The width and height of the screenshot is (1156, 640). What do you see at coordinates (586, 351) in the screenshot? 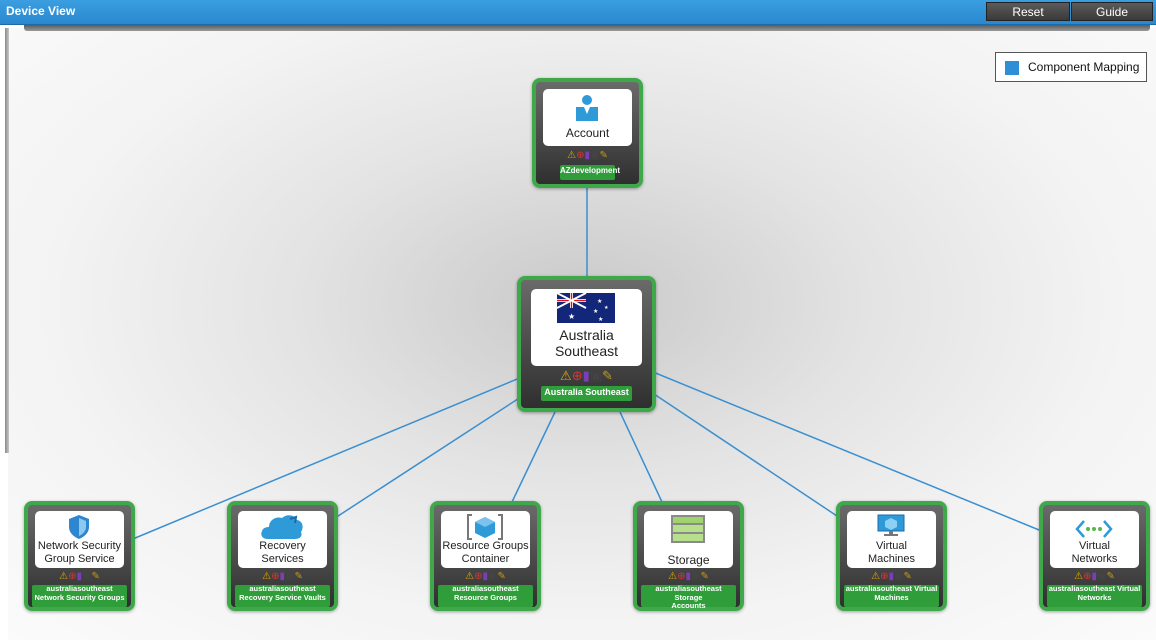
I see `region-label-line2: Southeast` at bounding box center [586, 351].